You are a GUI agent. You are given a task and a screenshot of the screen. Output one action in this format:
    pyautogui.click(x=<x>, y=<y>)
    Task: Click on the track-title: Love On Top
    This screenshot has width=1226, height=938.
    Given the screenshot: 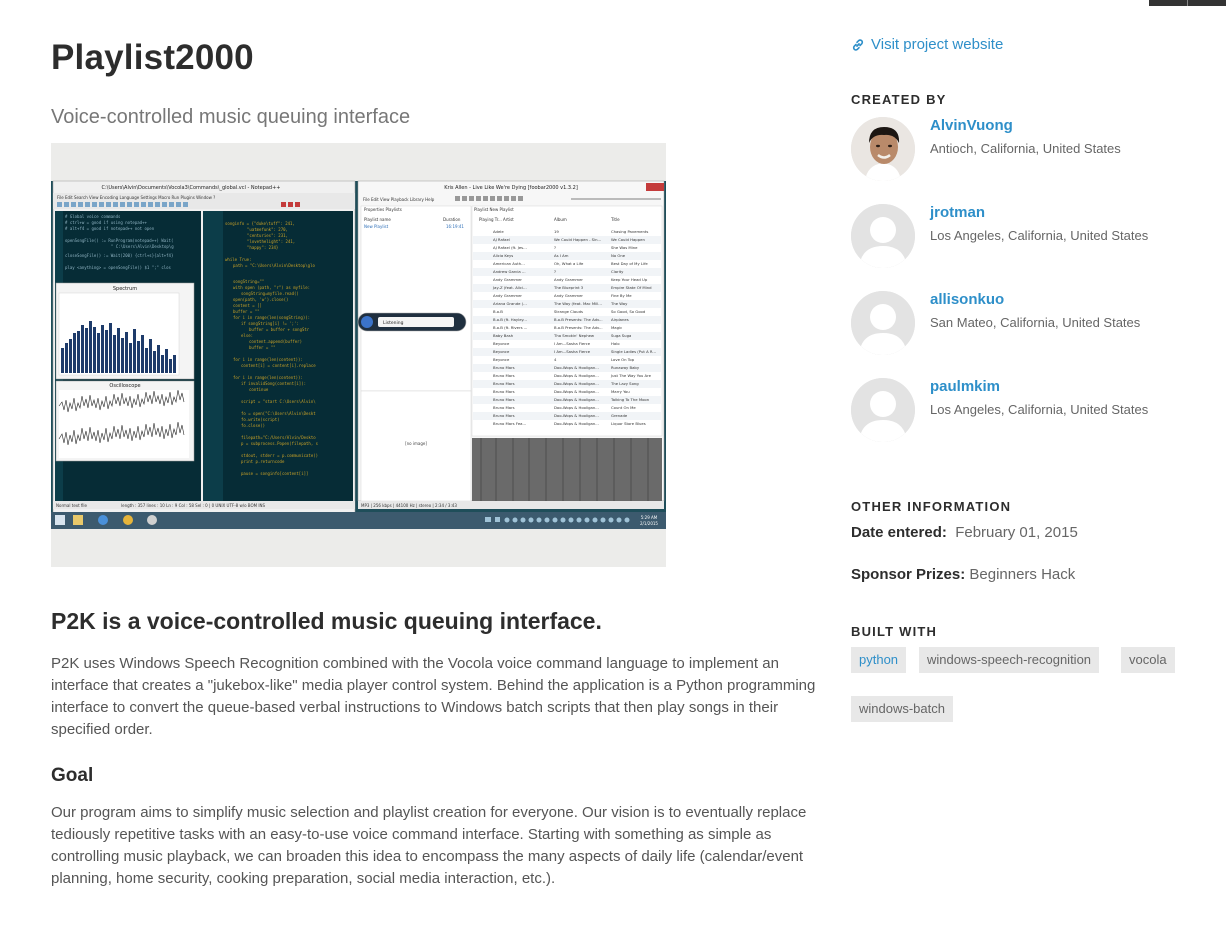 What is the action you would take?
    pyautogui.click(x=623, y=359)
    